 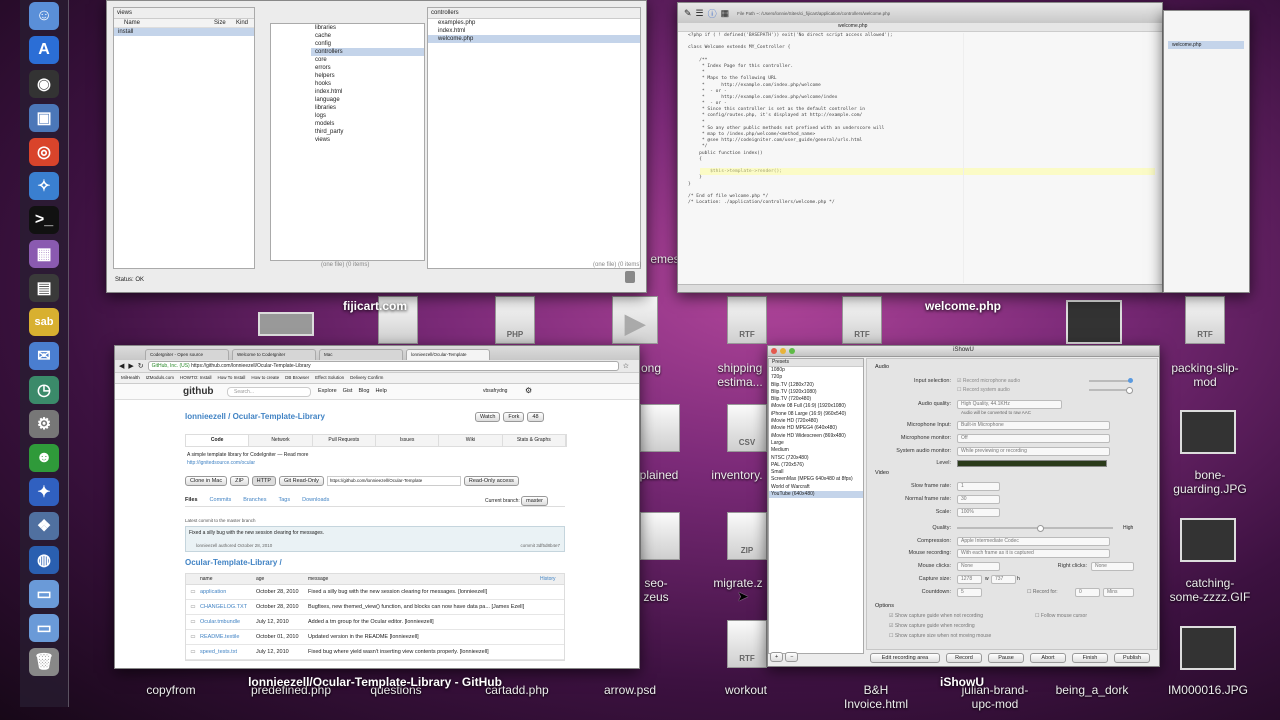 I want to click on file-name: speed_tests.txt, so click(x=228, y=652).